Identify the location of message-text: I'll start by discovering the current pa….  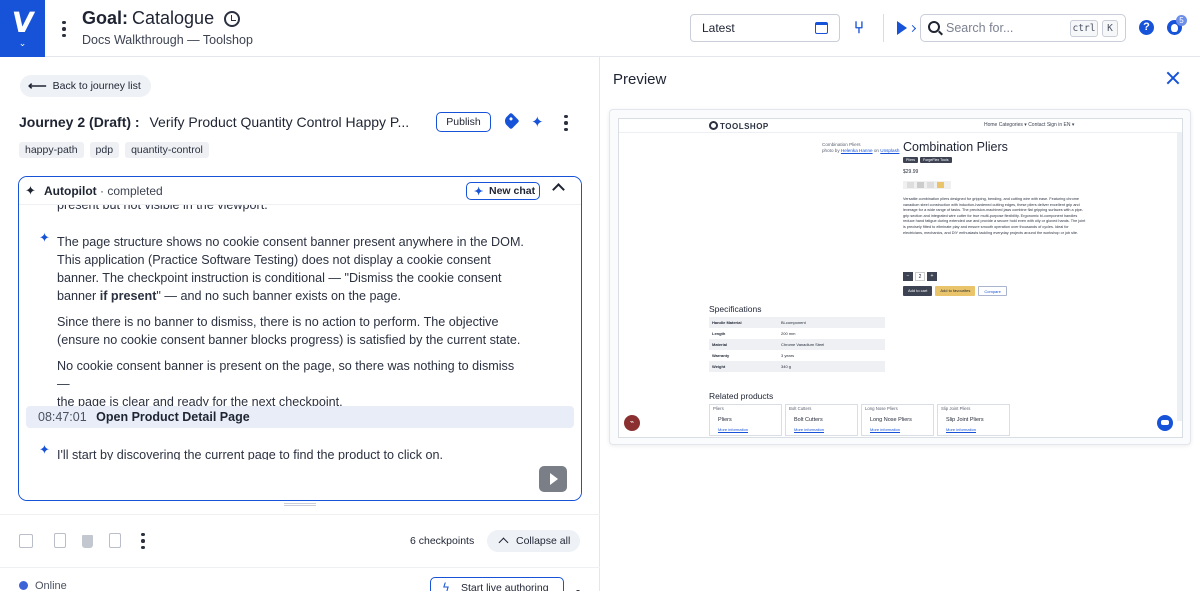
(250, 454).